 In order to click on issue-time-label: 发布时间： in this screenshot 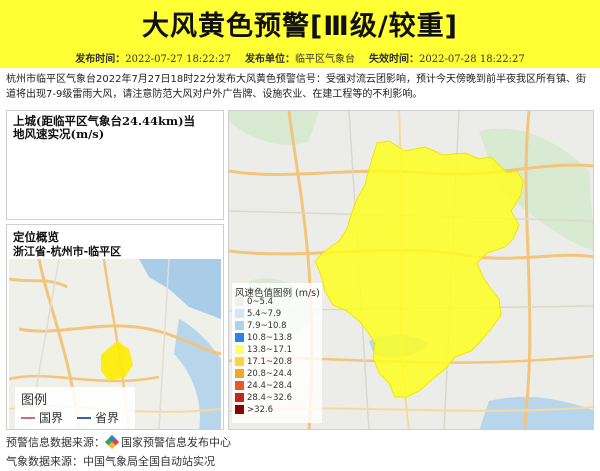, I will do `click(100, 59)`.